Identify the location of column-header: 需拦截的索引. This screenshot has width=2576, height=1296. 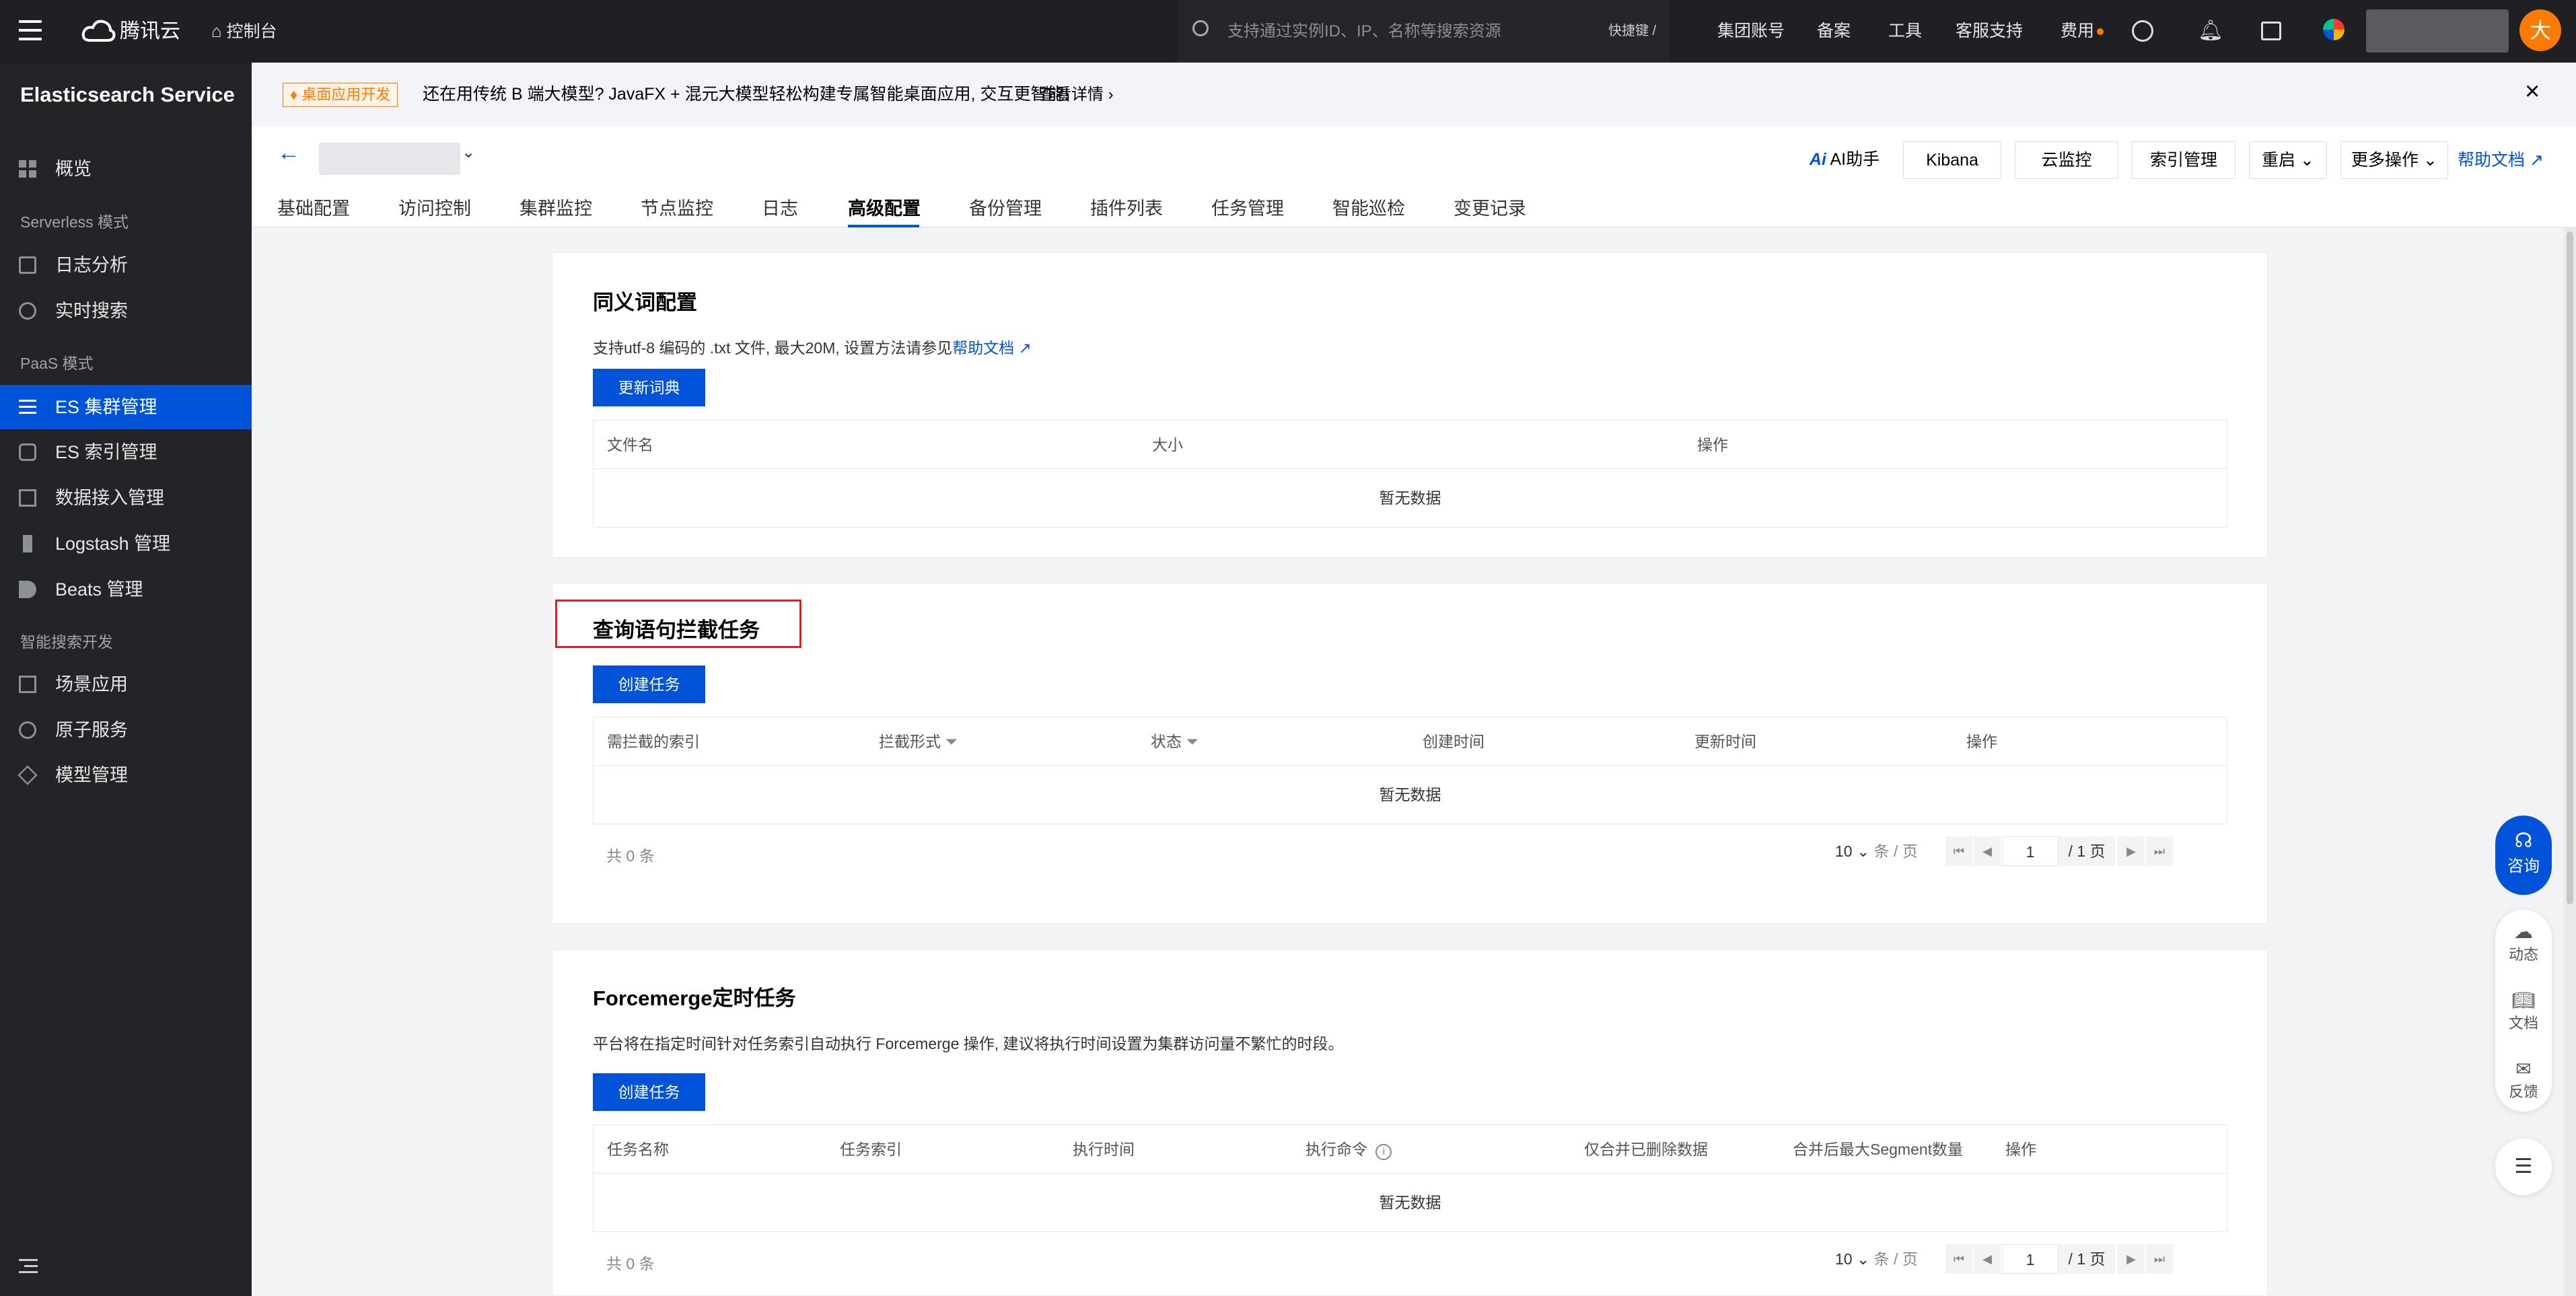
(653, 741).